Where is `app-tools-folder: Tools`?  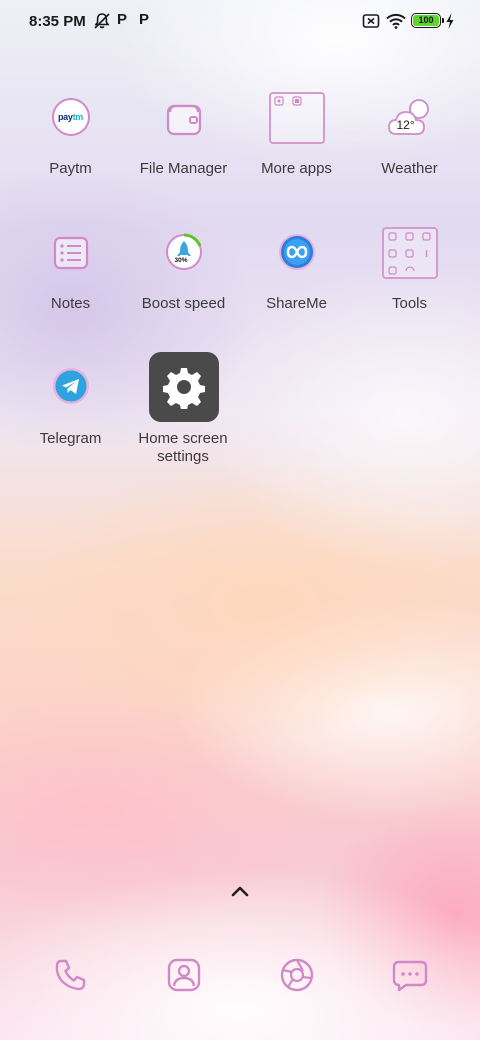
app-tools-folder: Tools is located at coordinates (409, 240).